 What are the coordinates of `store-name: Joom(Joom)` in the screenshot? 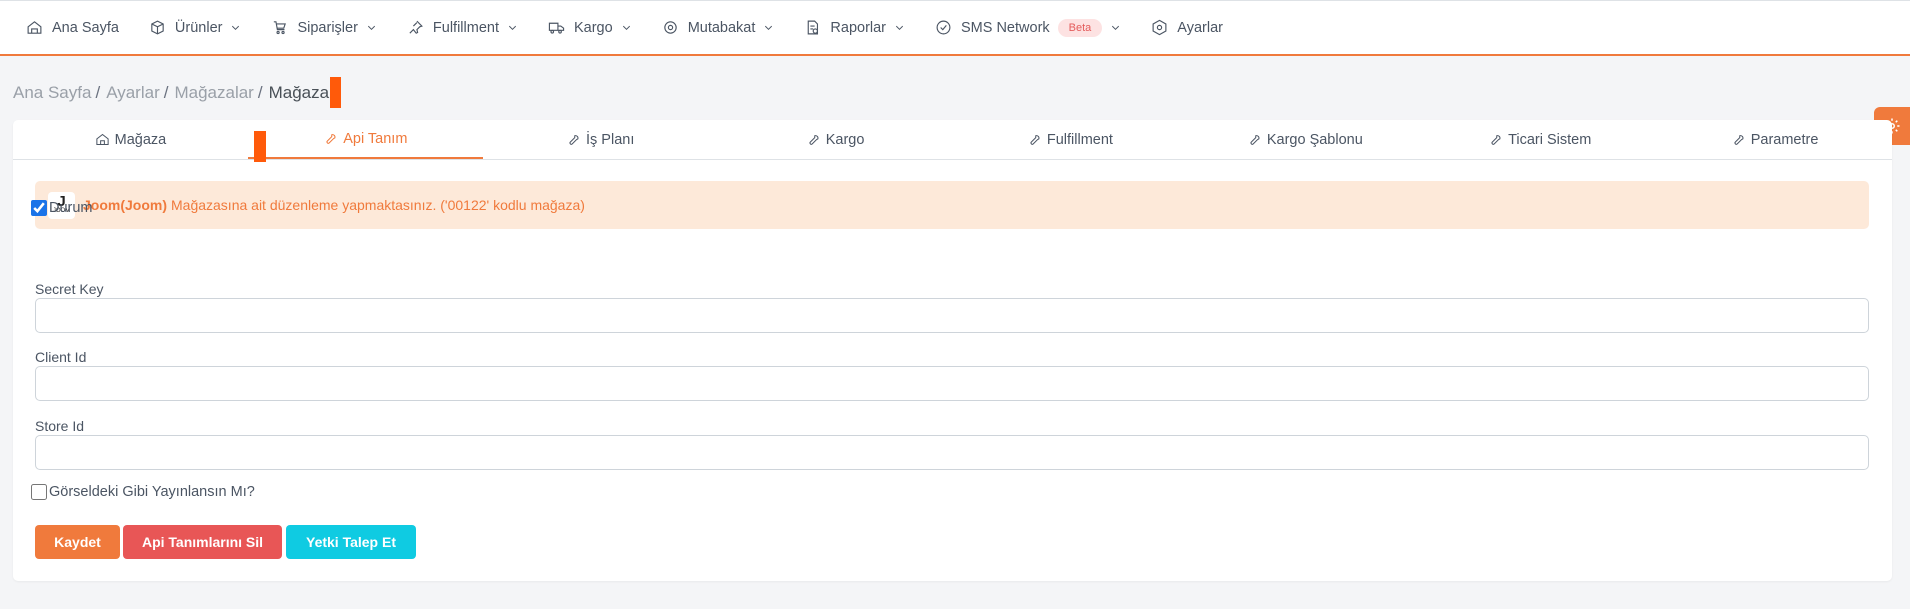 It's located at (125, 205).